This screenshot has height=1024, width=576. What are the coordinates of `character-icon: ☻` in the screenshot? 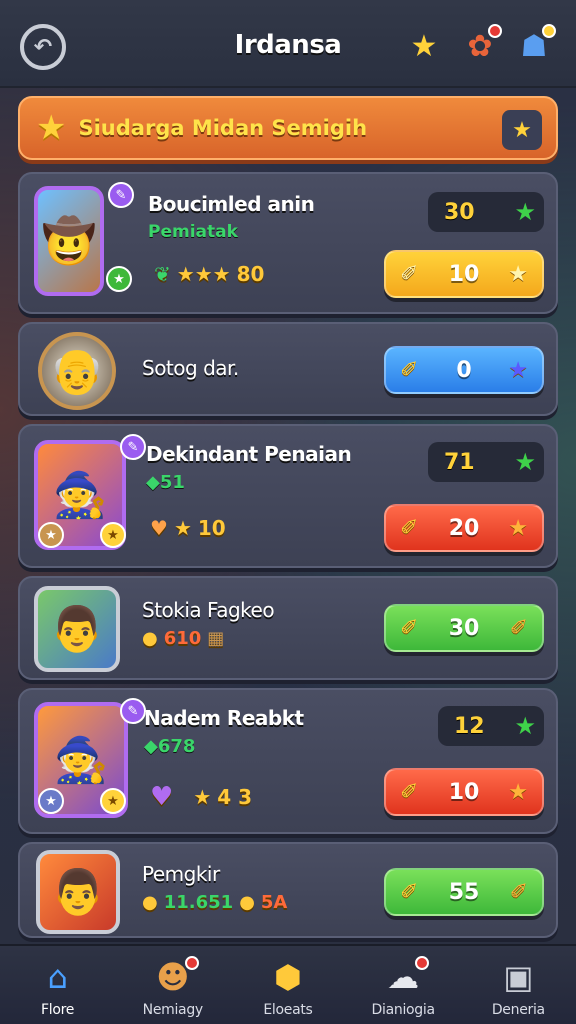 It's located at (178, 977).